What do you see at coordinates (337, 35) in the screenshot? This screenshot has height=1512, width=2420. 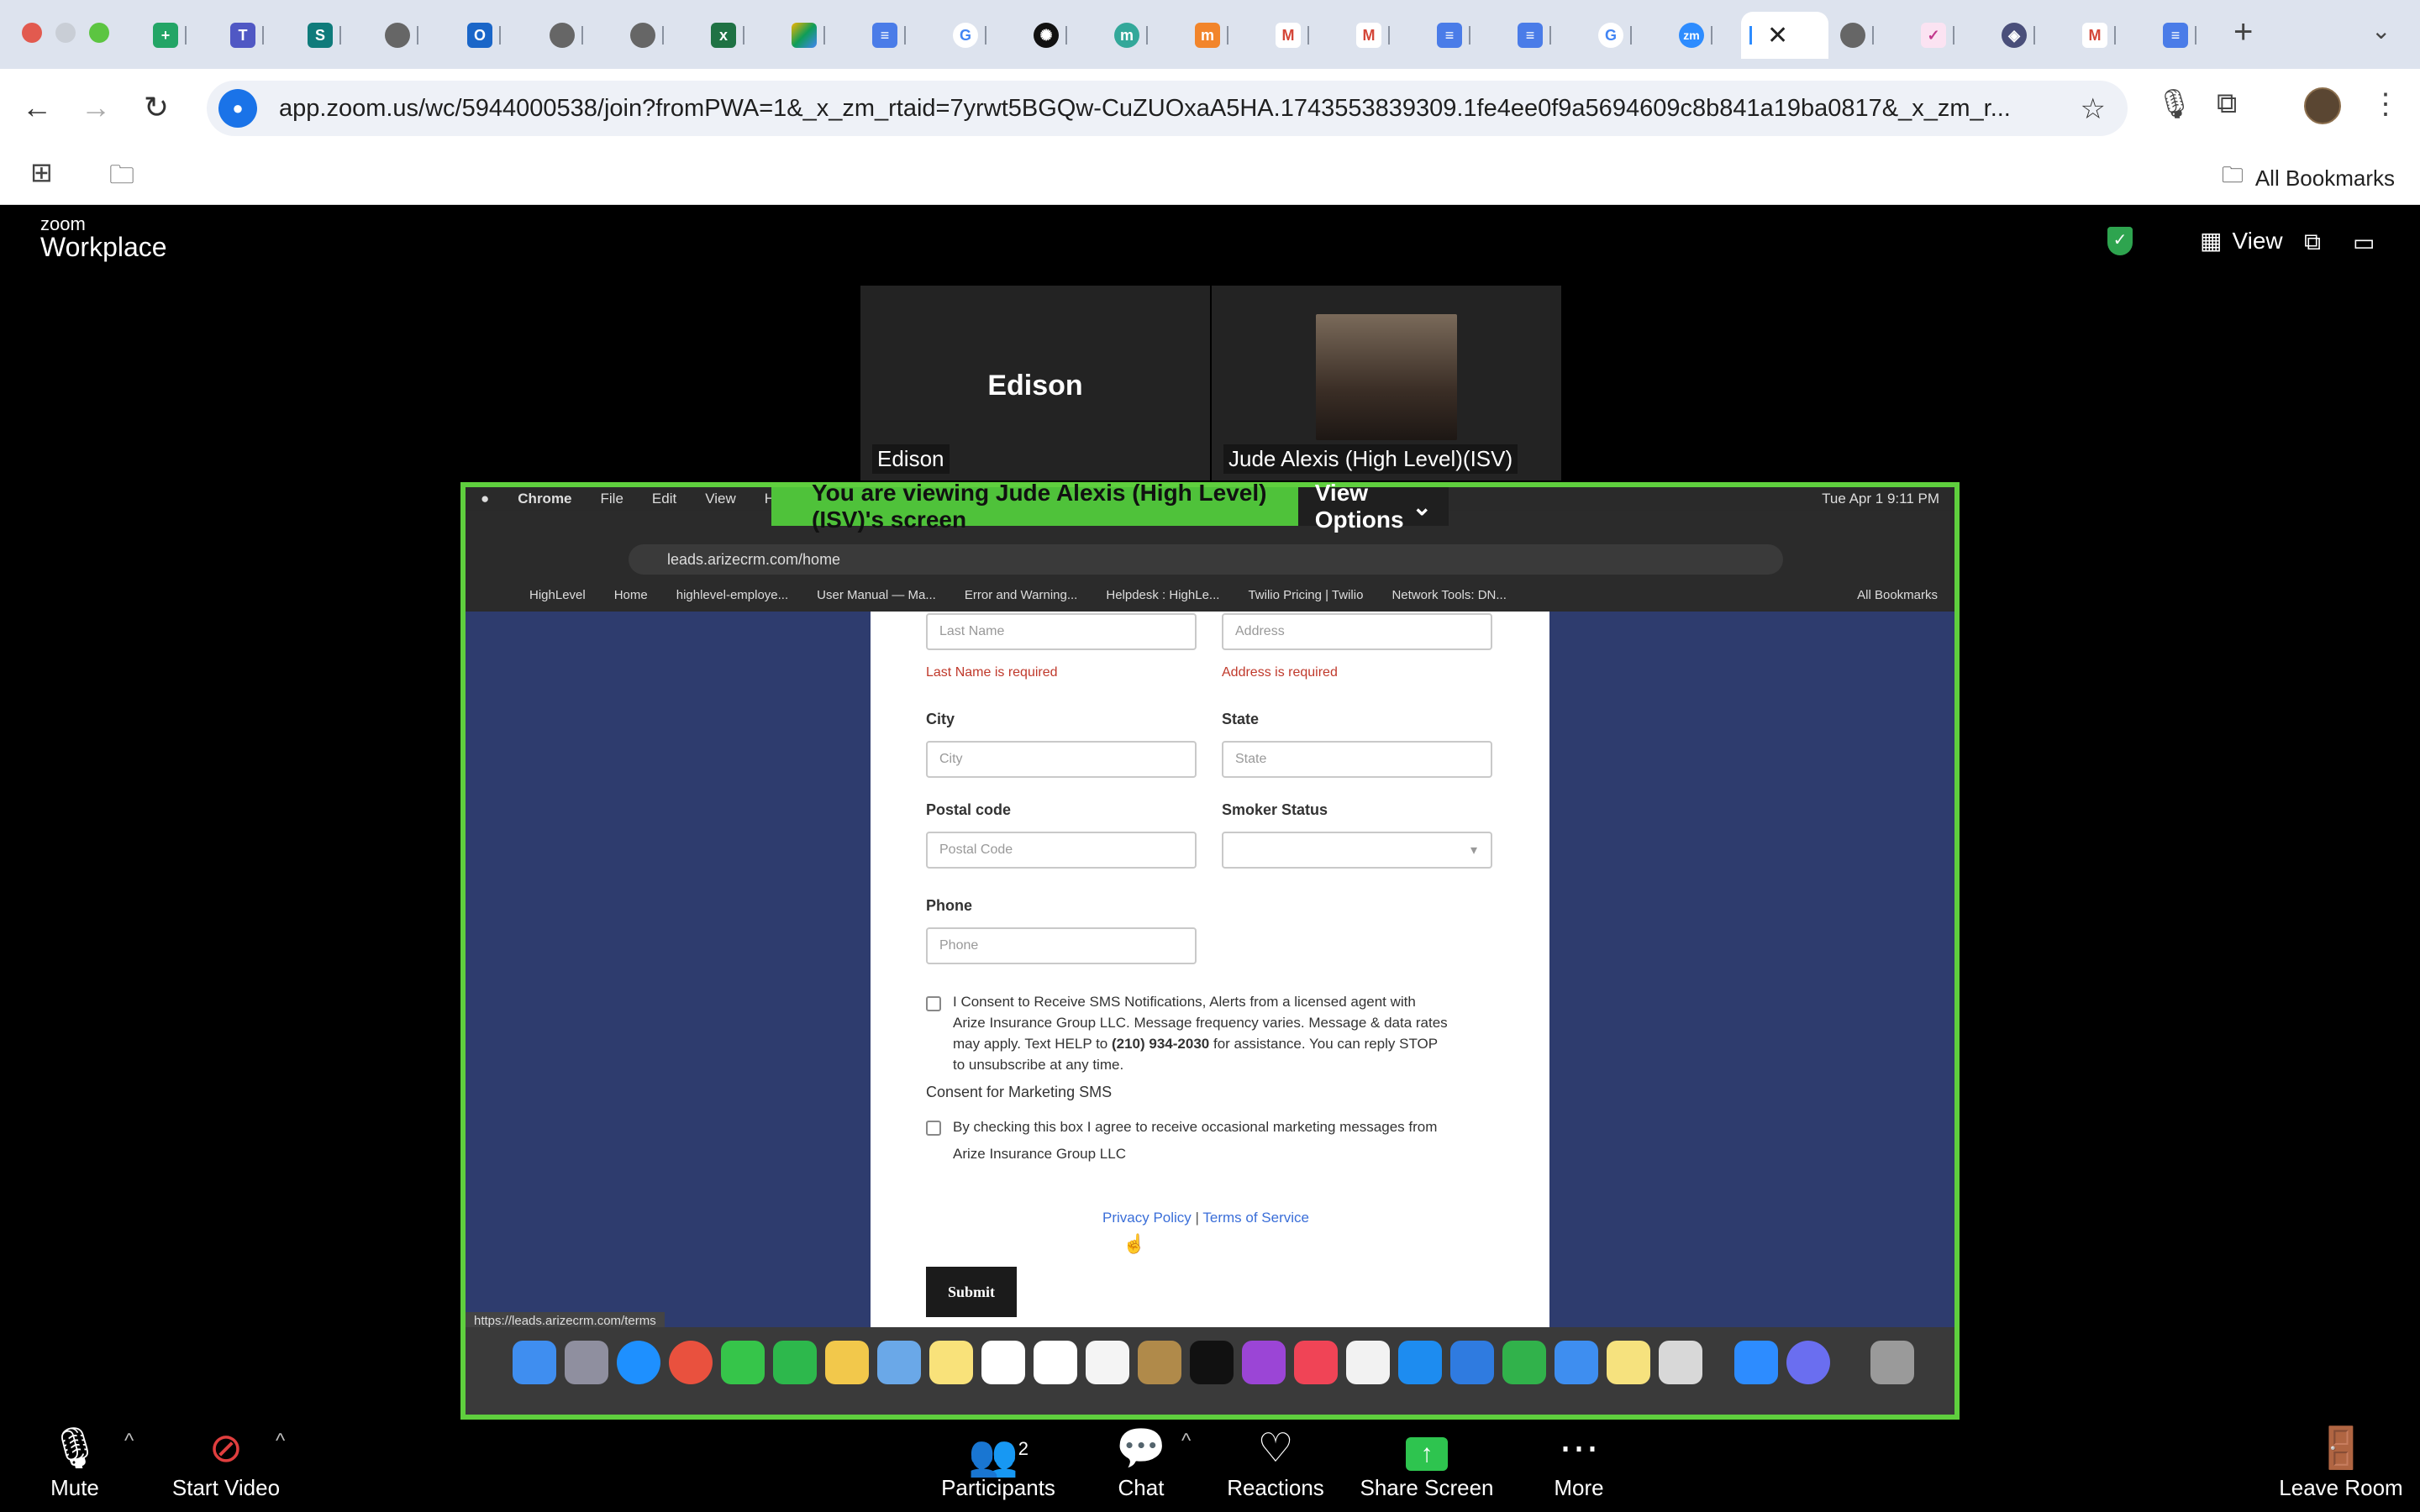 I see `browser-tab: S` at bounding box center [337, 35].